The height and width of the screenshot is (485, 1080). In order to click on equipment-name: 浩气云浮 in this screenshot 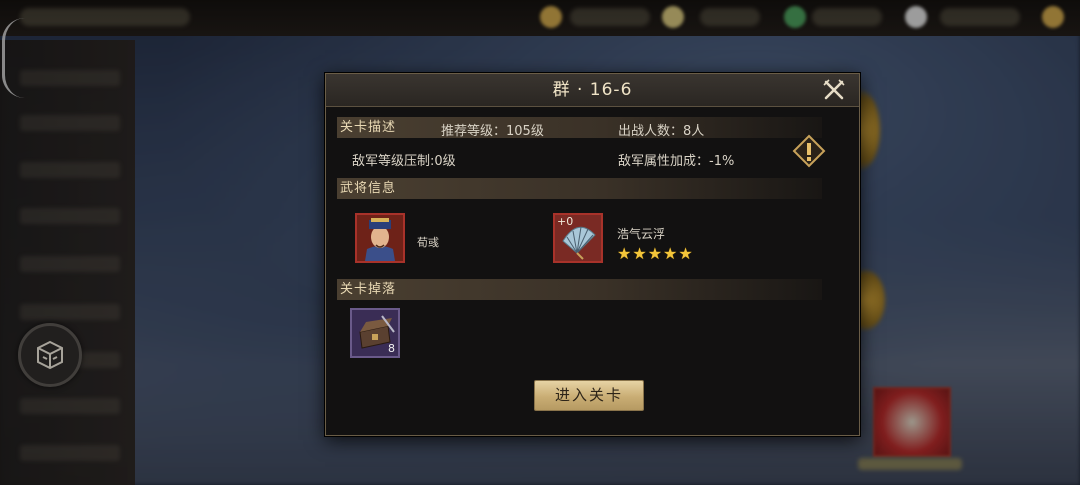, I will do `click(641, 234)`.